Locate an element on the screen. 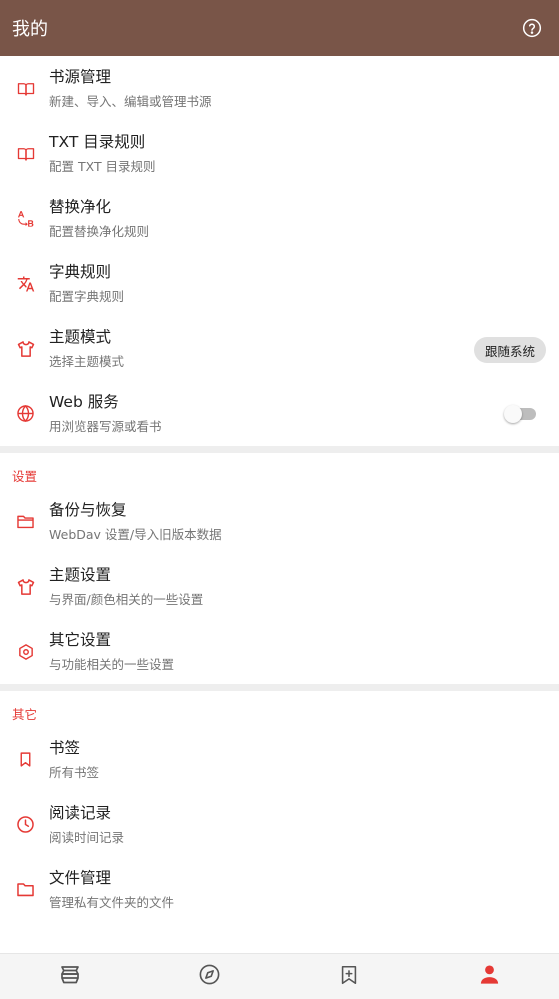 This screenshot has height=999, width=559. settings-hex-icon is located at coordinates (24, 652).